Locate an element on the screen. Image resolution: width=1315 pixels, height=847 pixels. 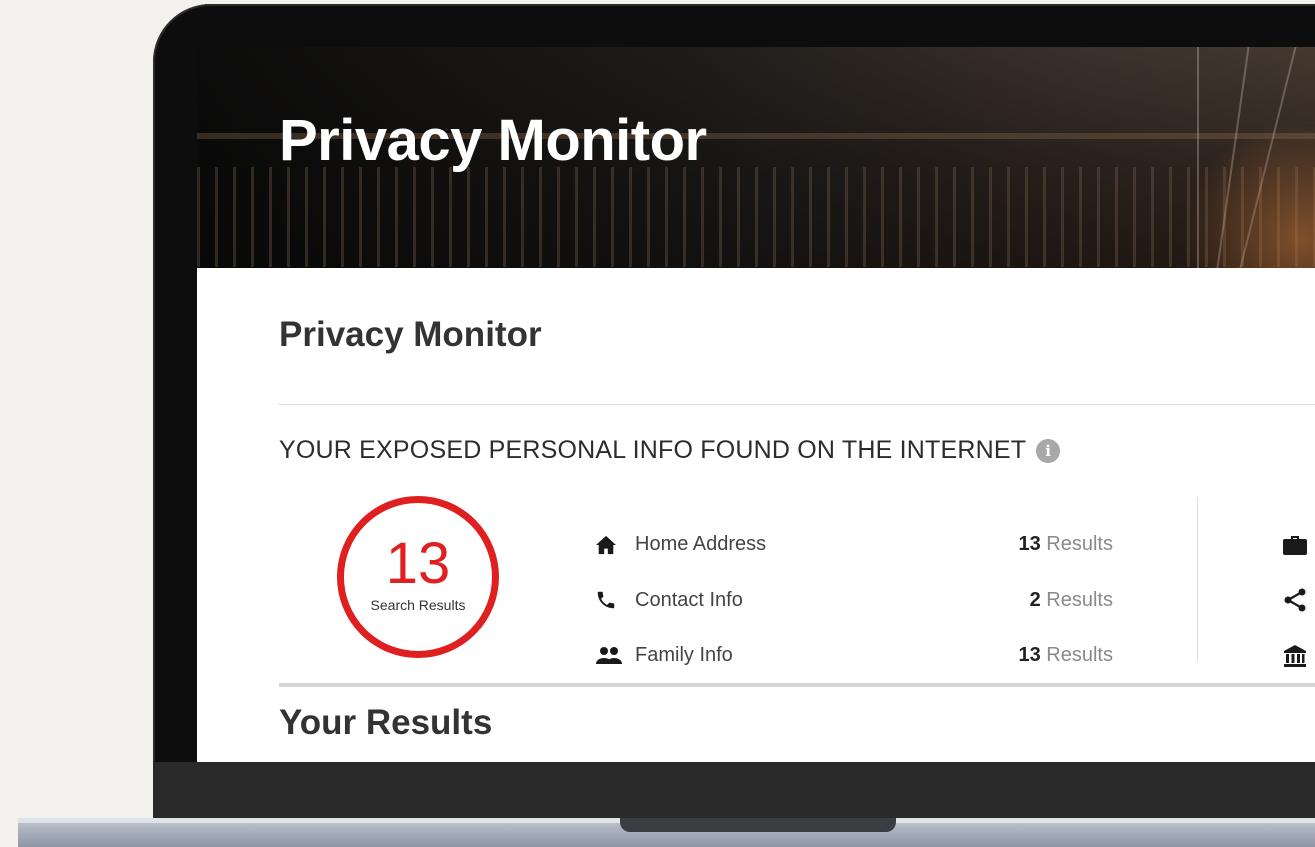
score-value: 13 is located at coordinates (418, 563).